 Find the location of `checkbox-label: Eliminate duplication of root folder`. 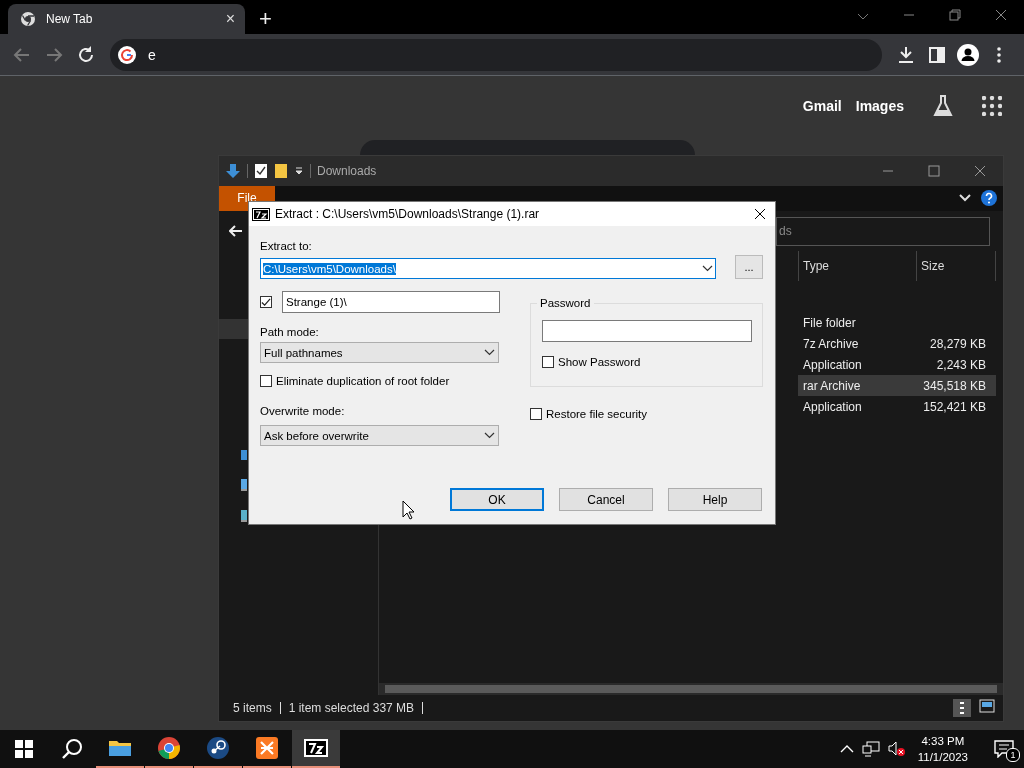

checkbox-label: Eliminate duplication of root folder is located at coordinates (363, 381).